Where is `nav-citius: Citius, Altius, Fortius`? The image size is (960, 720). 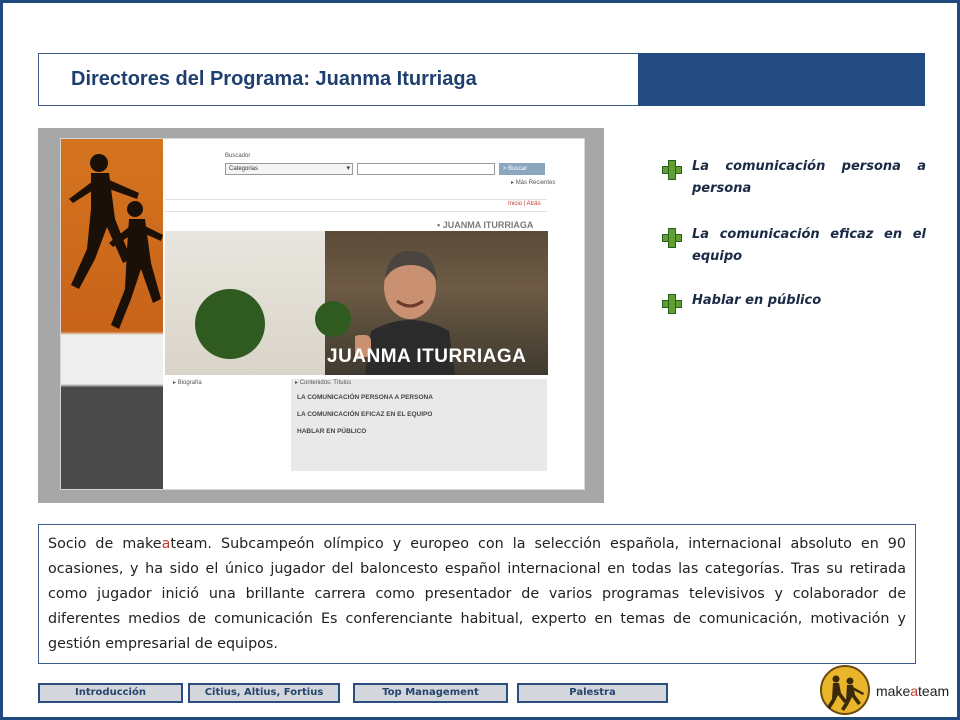
nav-citius: Citius, Altius, Fortius is located at coordinates (264, 693).